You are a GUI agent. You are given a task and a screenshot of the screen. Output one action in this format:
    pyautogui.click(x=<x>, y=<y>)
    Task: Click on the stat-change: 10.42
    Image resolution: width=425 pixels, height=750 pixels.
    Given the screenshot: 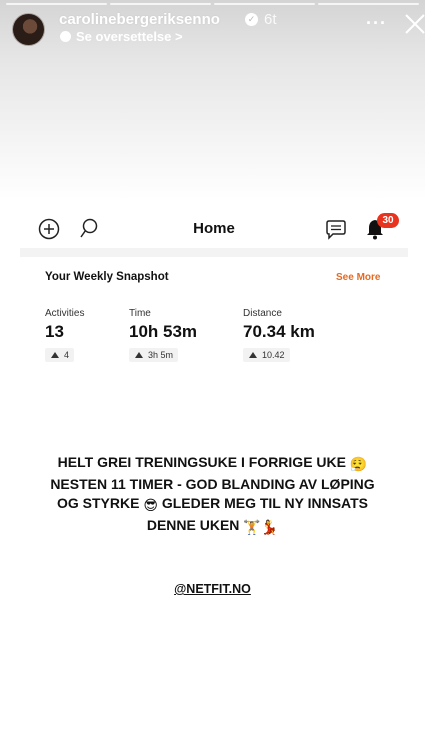 What is the action you would take?
    pyautogui.click(x=273, y=355)
    